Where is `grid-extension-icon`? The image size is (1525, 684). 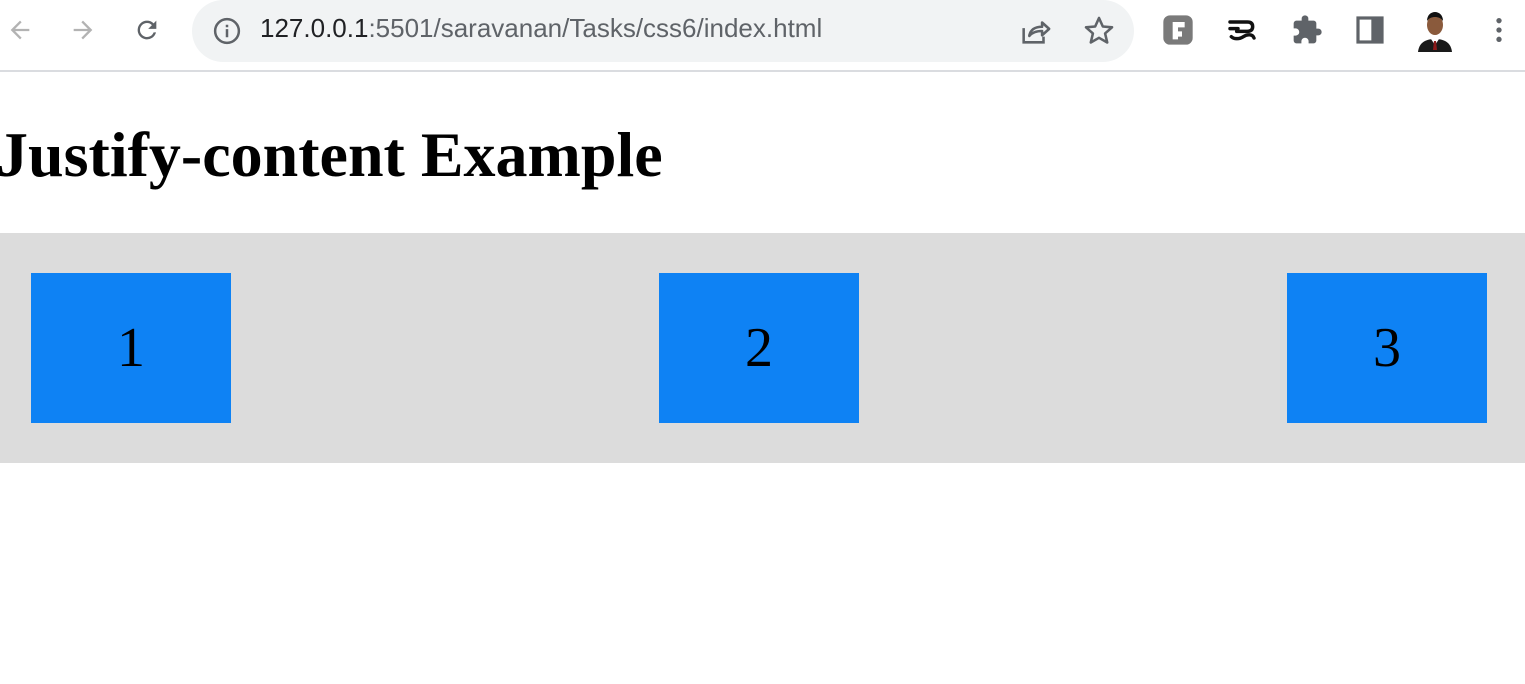
grid-extension-icon is located at coordinates (1178, 30).